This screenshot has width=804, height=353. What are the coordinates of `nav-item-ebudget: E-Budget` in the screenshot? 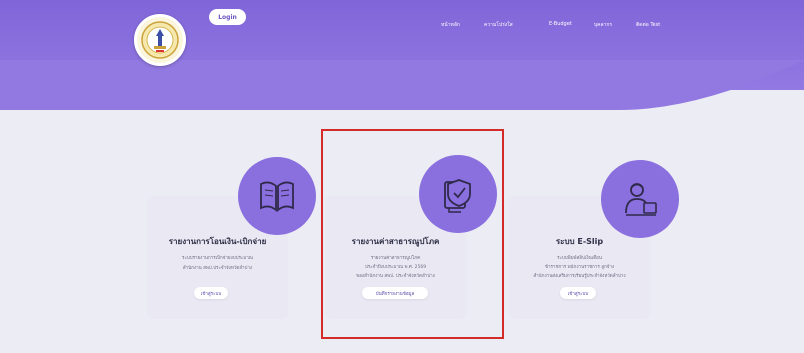 It's located at (560, 24).